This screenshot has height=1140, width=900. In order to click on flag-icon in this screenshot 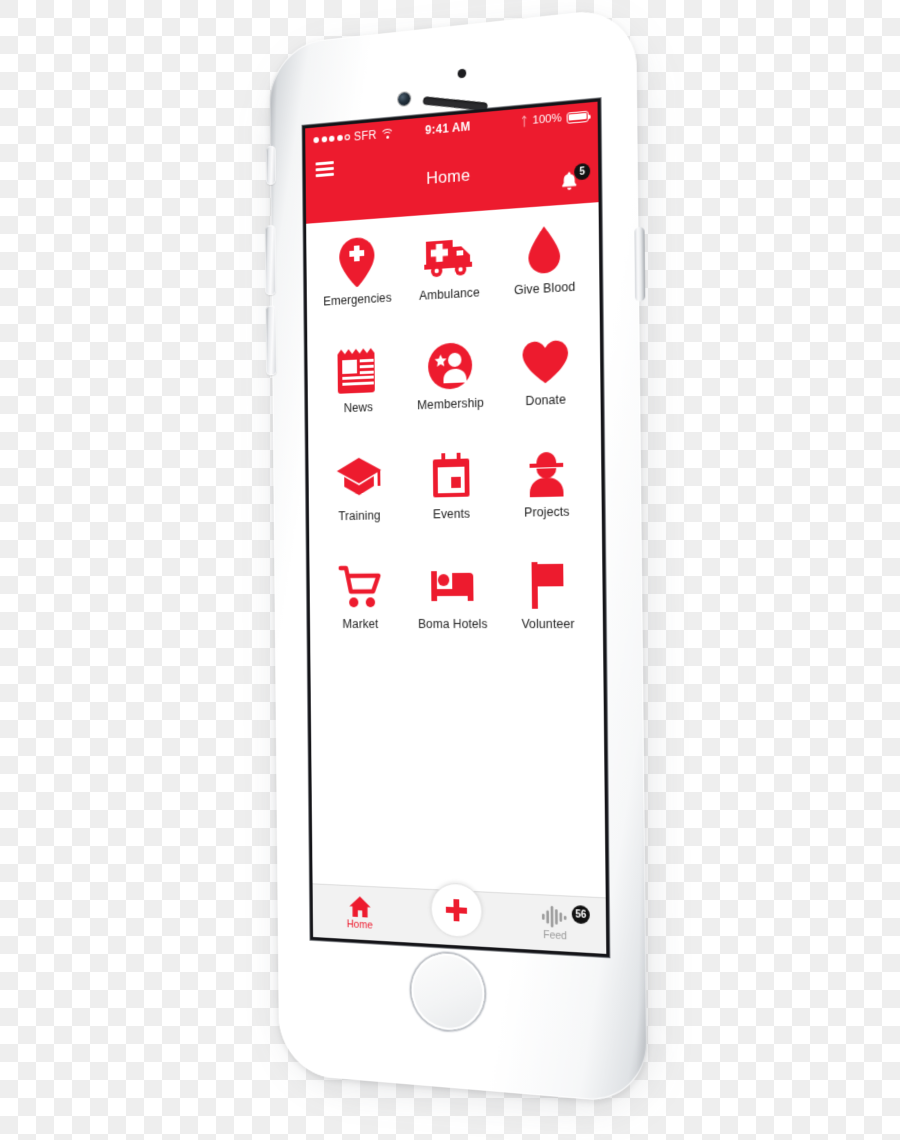, I will do `click(548, 585)`.